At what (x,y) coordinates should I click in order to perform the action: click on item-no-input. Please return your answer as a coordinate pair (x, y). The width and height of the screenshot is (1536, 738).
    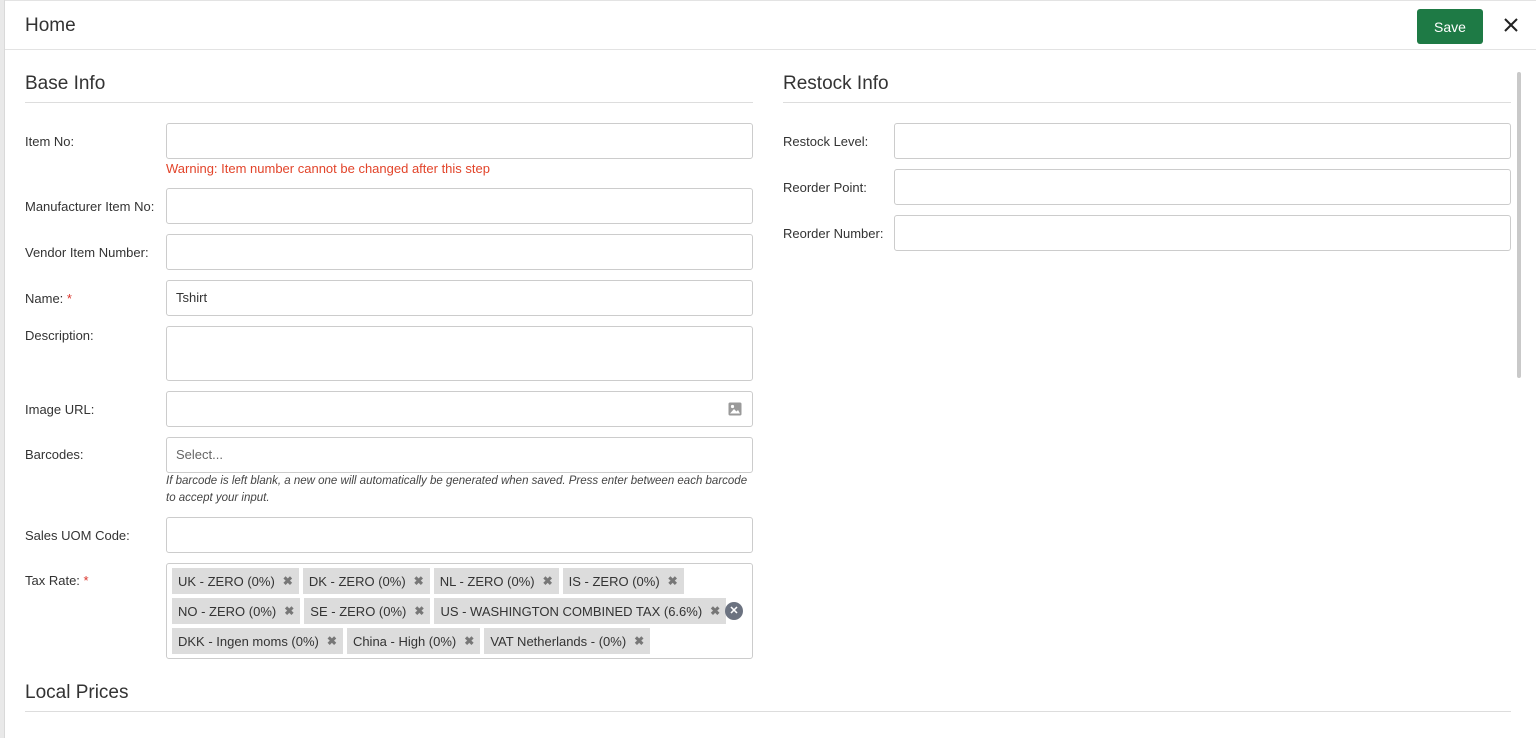
    Looking at the image, I should click on (459, 141).